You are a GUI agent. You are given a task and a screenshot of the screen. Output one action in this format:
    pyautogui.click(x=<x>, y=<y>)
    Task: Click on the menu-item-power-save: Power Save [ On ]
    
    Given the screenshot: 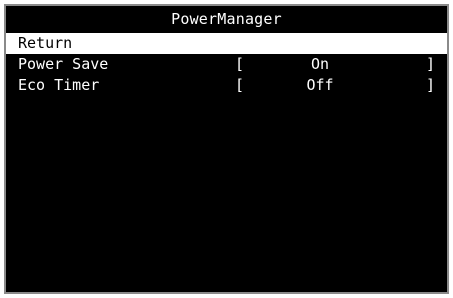 What is the action you would take?
    pyautogui.click(x=226, y=64)
    